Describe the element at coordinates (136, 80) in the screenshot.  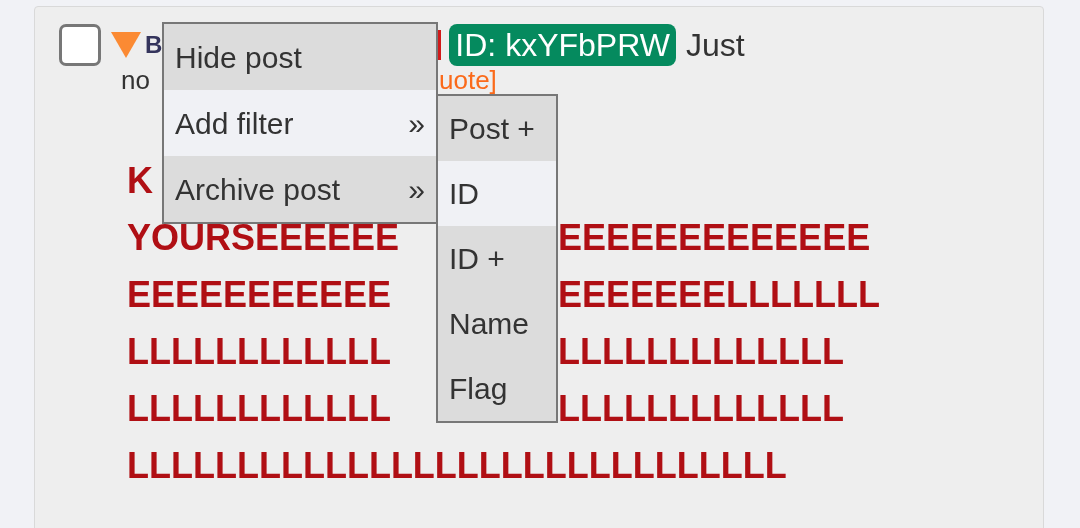
I see `post-time-continued: no` at that location.